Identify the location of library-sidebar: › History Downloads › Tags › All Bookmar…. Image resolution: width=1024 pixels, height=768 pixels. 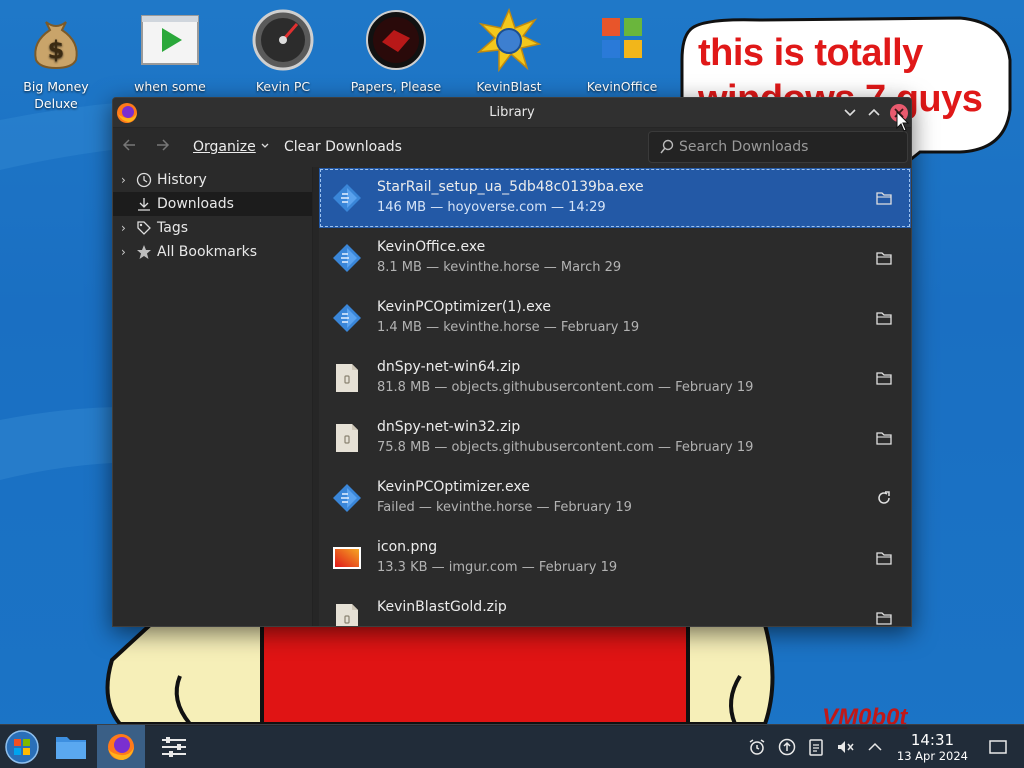
(213, 396).